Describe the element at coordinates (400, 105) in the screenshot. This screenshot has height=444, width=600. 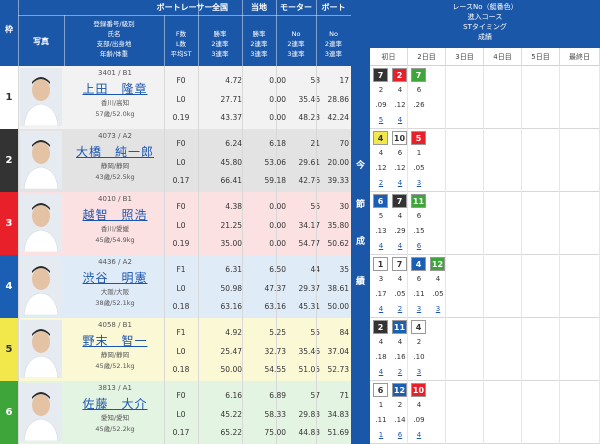
I see `st-timing: .12` at that location.